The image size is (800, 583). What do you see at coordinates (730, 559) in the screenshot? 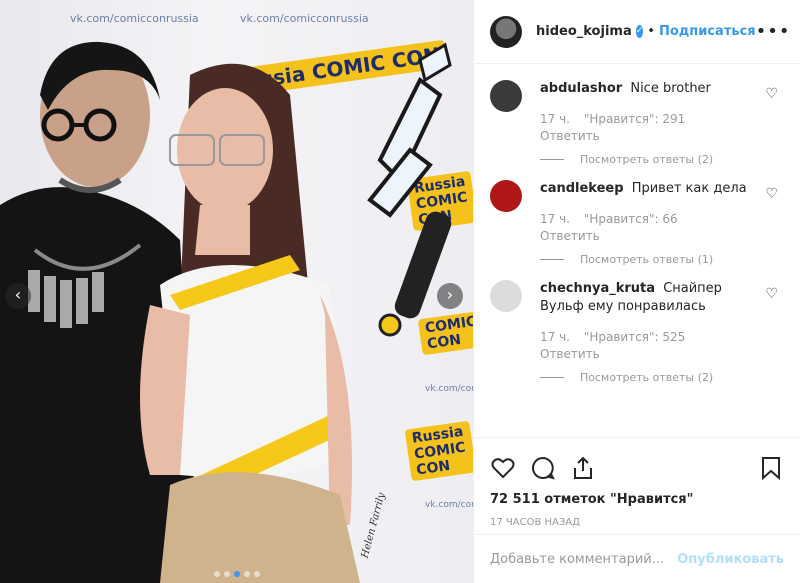
I see `publish-button: Опубликовать` at bounding box center [730, 559].